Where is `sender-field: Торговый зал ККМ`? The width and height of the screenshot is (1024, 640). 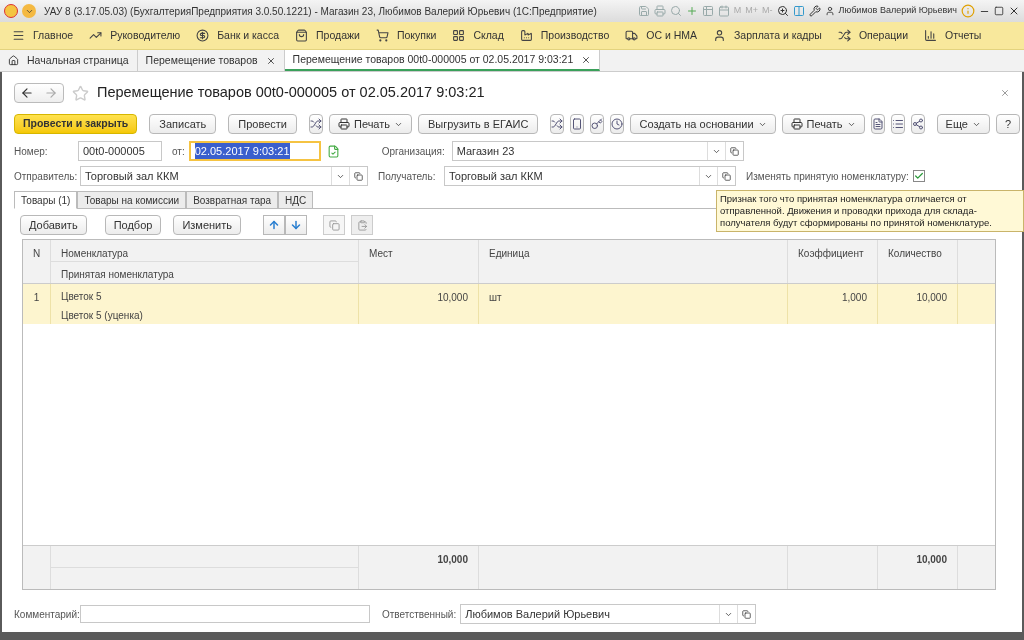 sender-field: Торговый зал ККМ is located at coordinates (224, 176).